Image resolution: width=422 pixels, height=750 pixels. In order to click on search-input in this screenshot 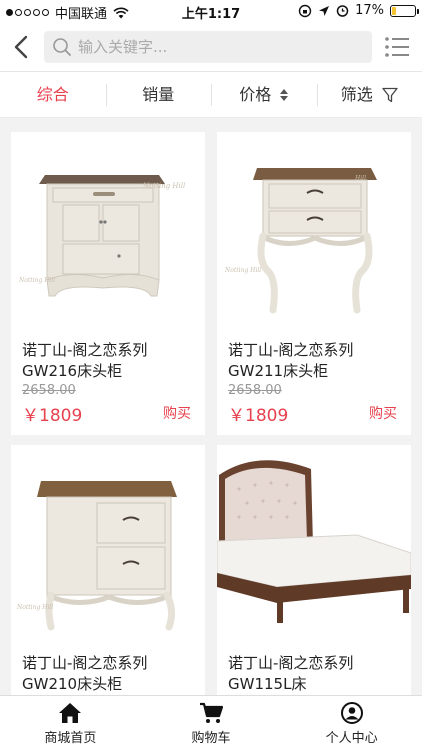, I will do `click(218, 47)`.